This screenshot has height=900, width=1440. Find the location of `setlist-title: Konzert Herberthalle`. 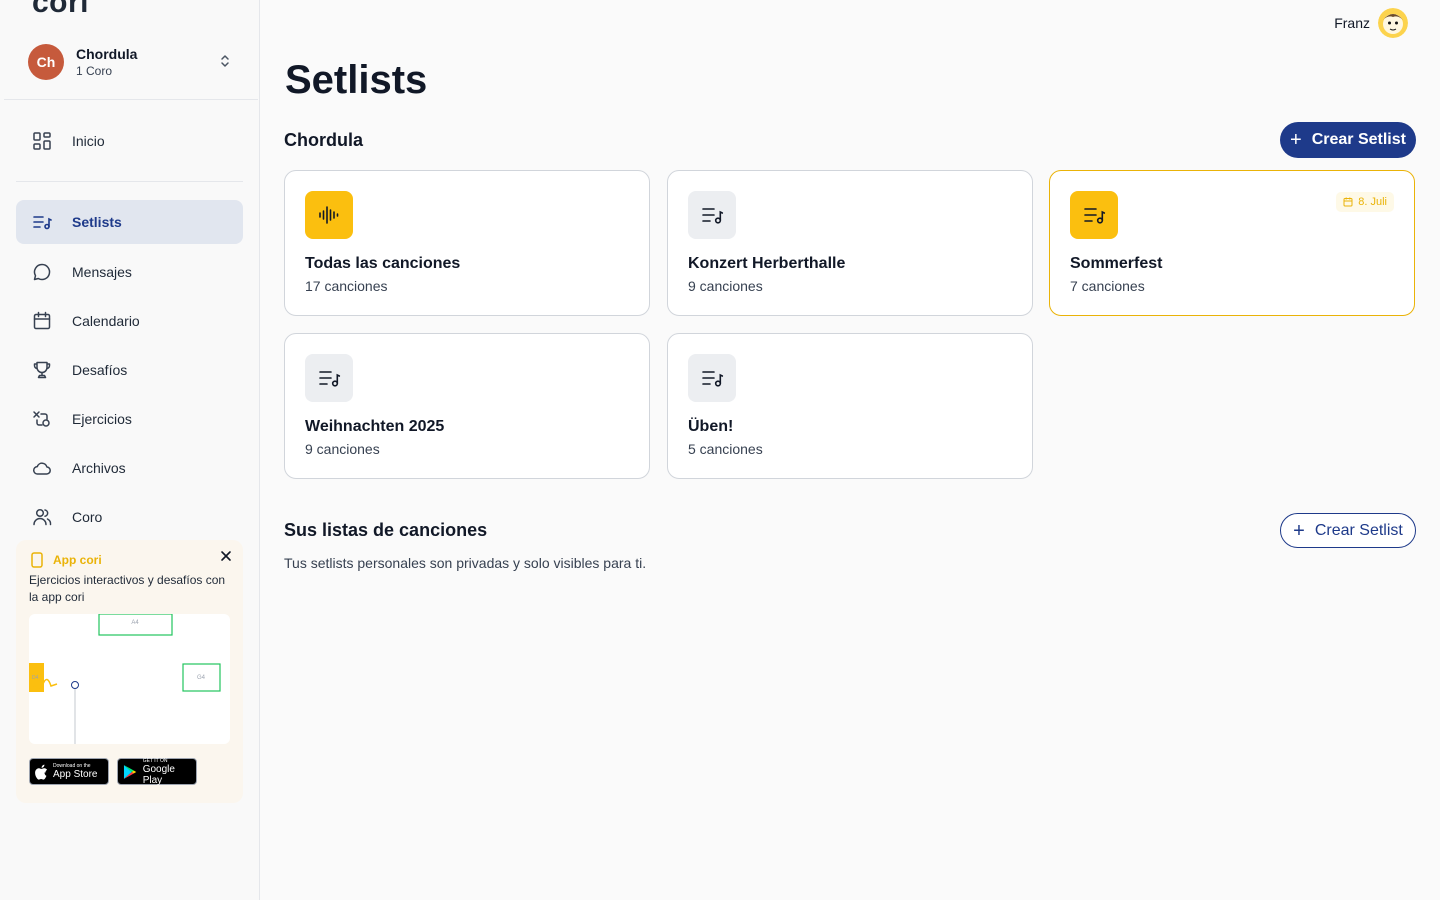

setlist-title: Konzert Herberthalle is located at coordinates (767, 263).